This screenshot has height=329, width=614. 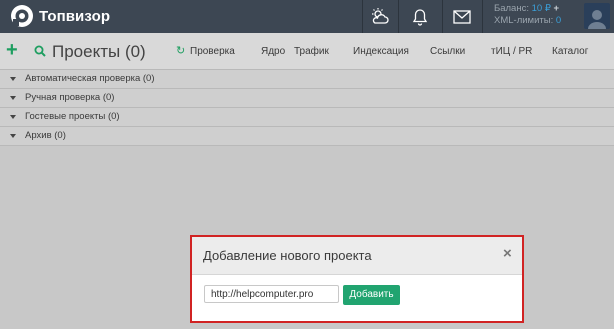 I want to click on top-bar: Топвизор Баланс: 10 ₽ + XML-лимиты: 0, so click(x=307, y=16).